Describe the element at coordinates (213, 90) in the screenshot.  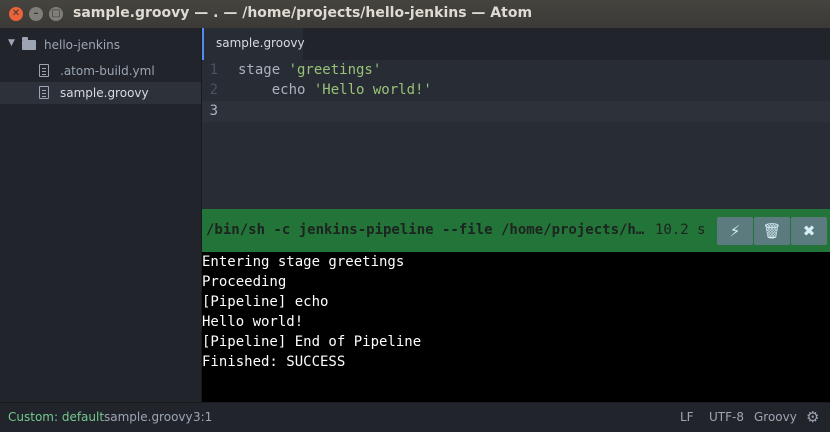
I see `line-number: 2` at that location.